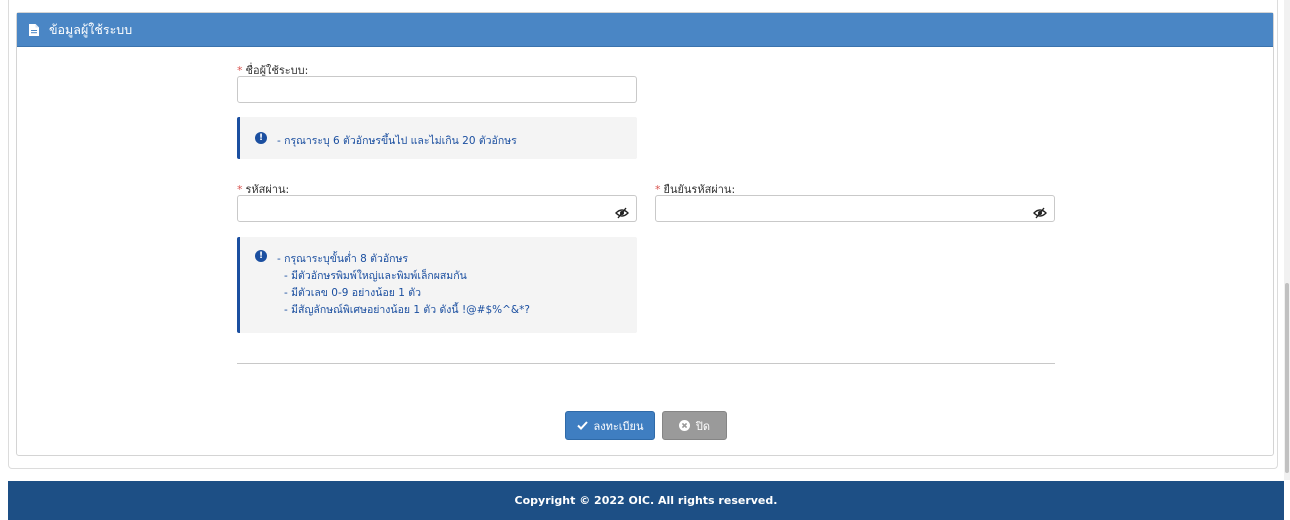 Image resolution: width=1290 pixels, height=520 pixels. I want to click on scrollbar-thumb, so click(1287, 378).